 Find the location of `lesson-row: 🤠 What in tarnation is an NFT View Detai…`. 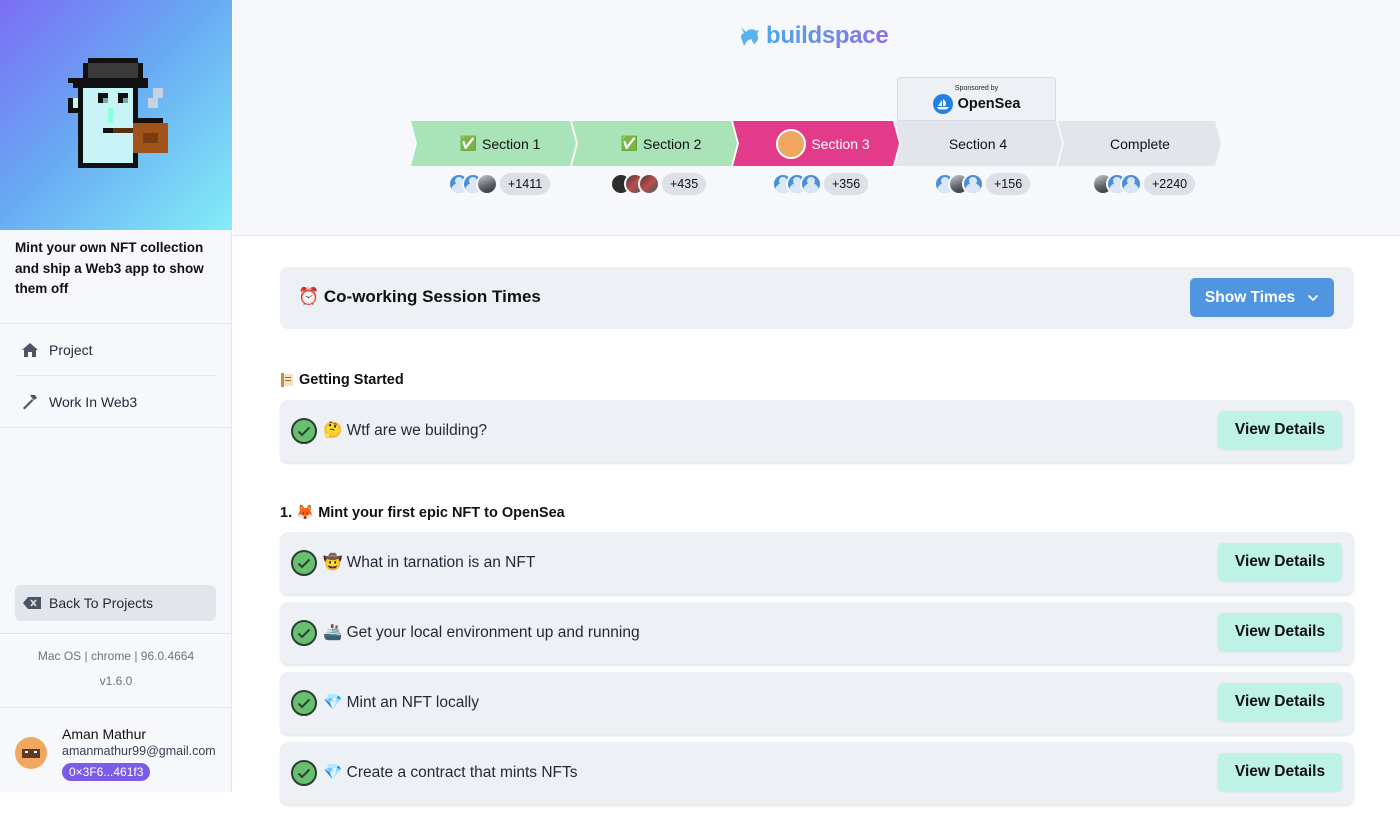

lesson-row: 🤠 What in tarnation is an NFT View Detai… is located at coordinates (817, 563).